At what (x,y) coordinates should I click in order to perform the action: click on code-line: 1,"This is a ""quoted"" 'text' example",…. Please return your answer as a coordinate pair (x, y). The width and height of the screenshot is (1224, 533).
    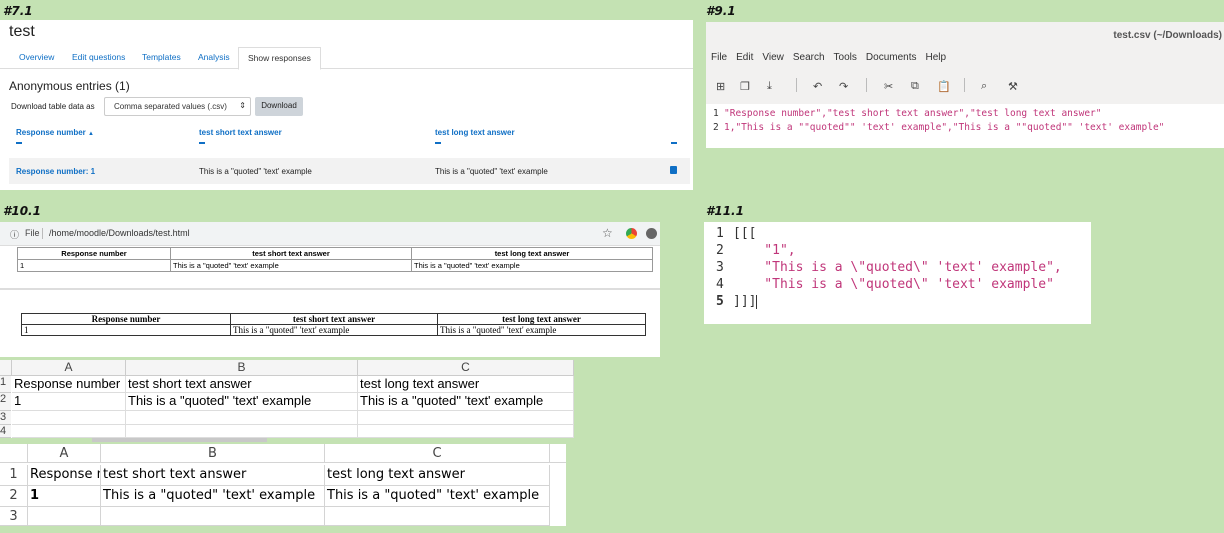
    Looking at the image, I should click on (944, 127).